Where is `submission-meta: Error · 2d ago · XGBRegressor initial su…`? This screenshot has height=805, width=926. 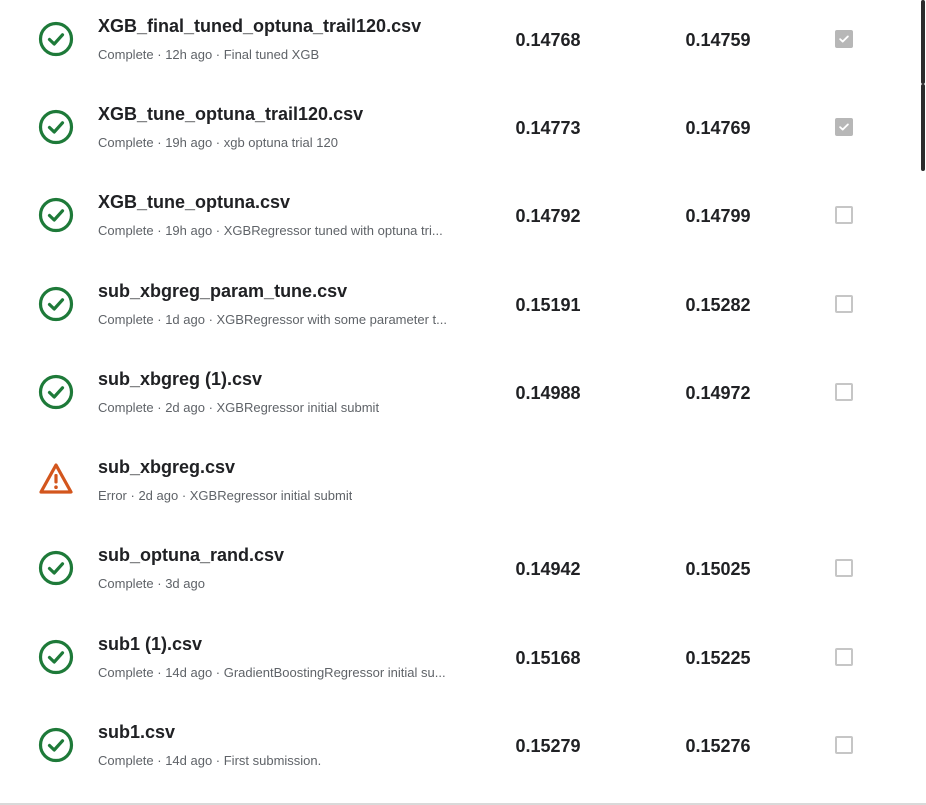 submission-meta: Error · 2d ago · XGBRegressor initial su… is located at coordinates (225, 495).